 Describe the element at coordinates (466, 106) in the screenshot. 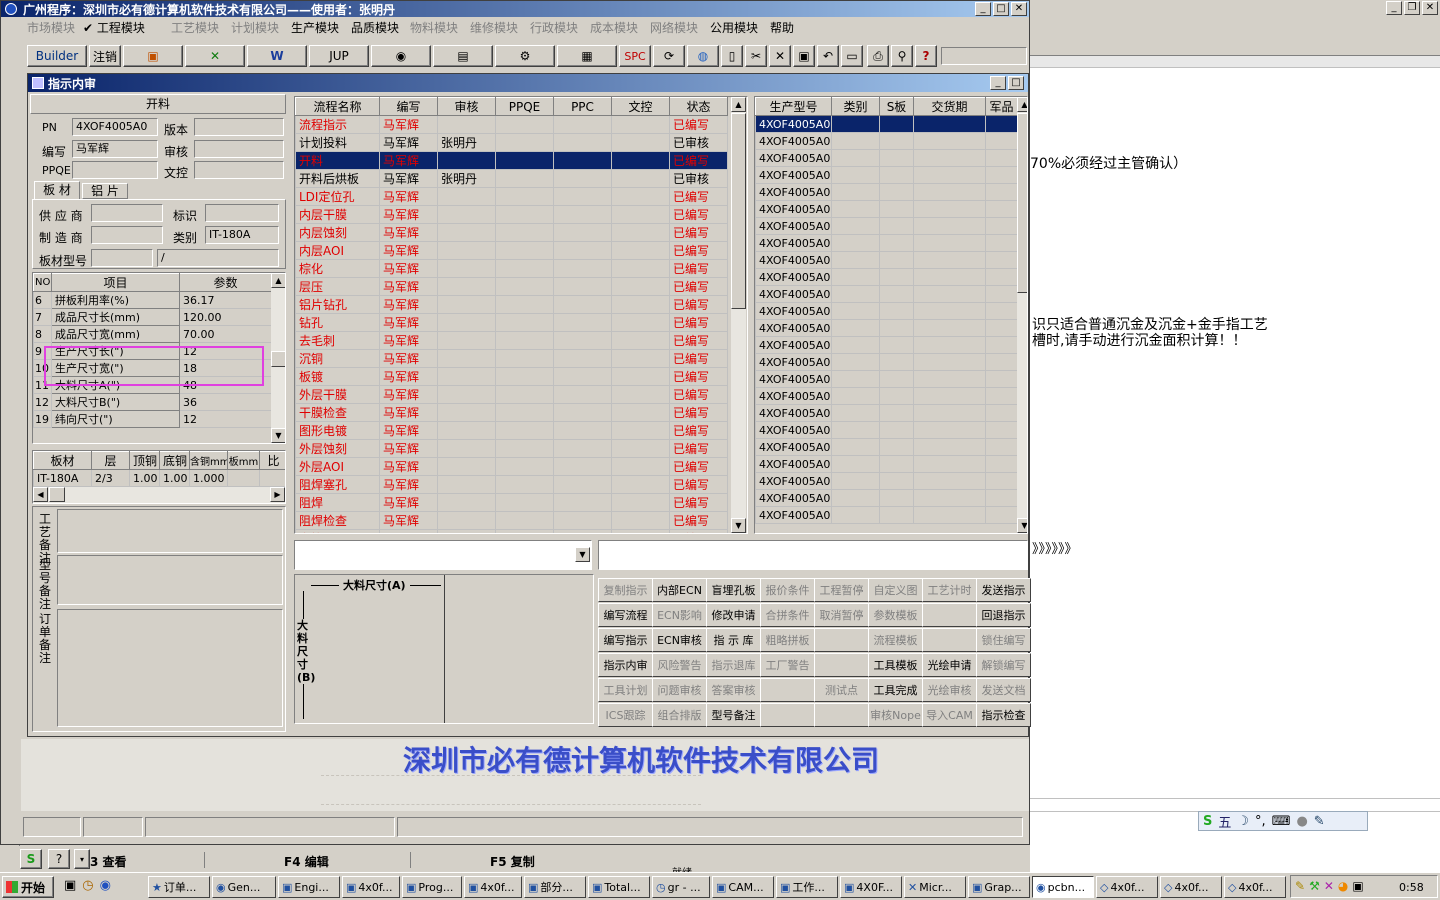

I see `flow-header-reviewer: 审核` at that location.